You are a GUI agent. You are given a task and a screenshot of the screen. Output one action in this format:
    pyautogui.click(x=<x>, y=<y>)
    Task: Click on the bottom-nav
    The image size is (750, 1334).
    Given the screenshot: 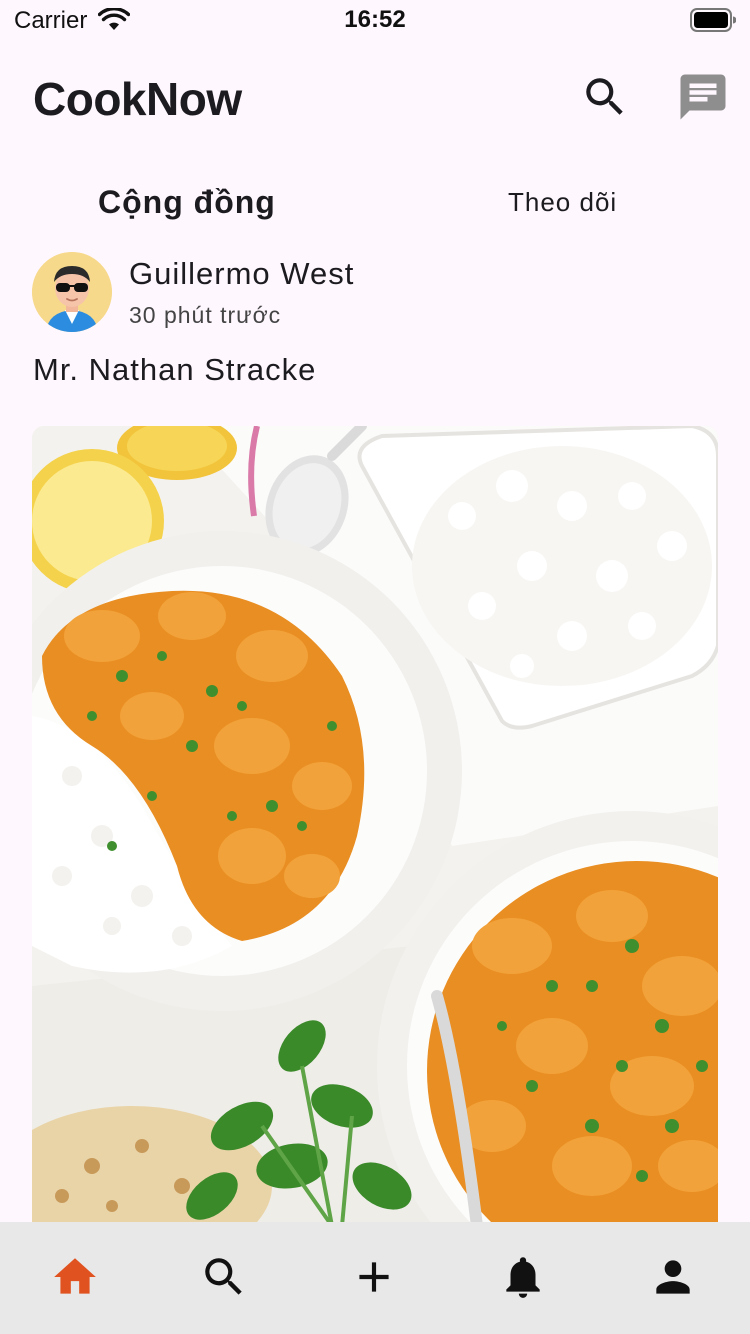 What is the action you would take?
    pyautogui.click(x=375, y=1278)
    